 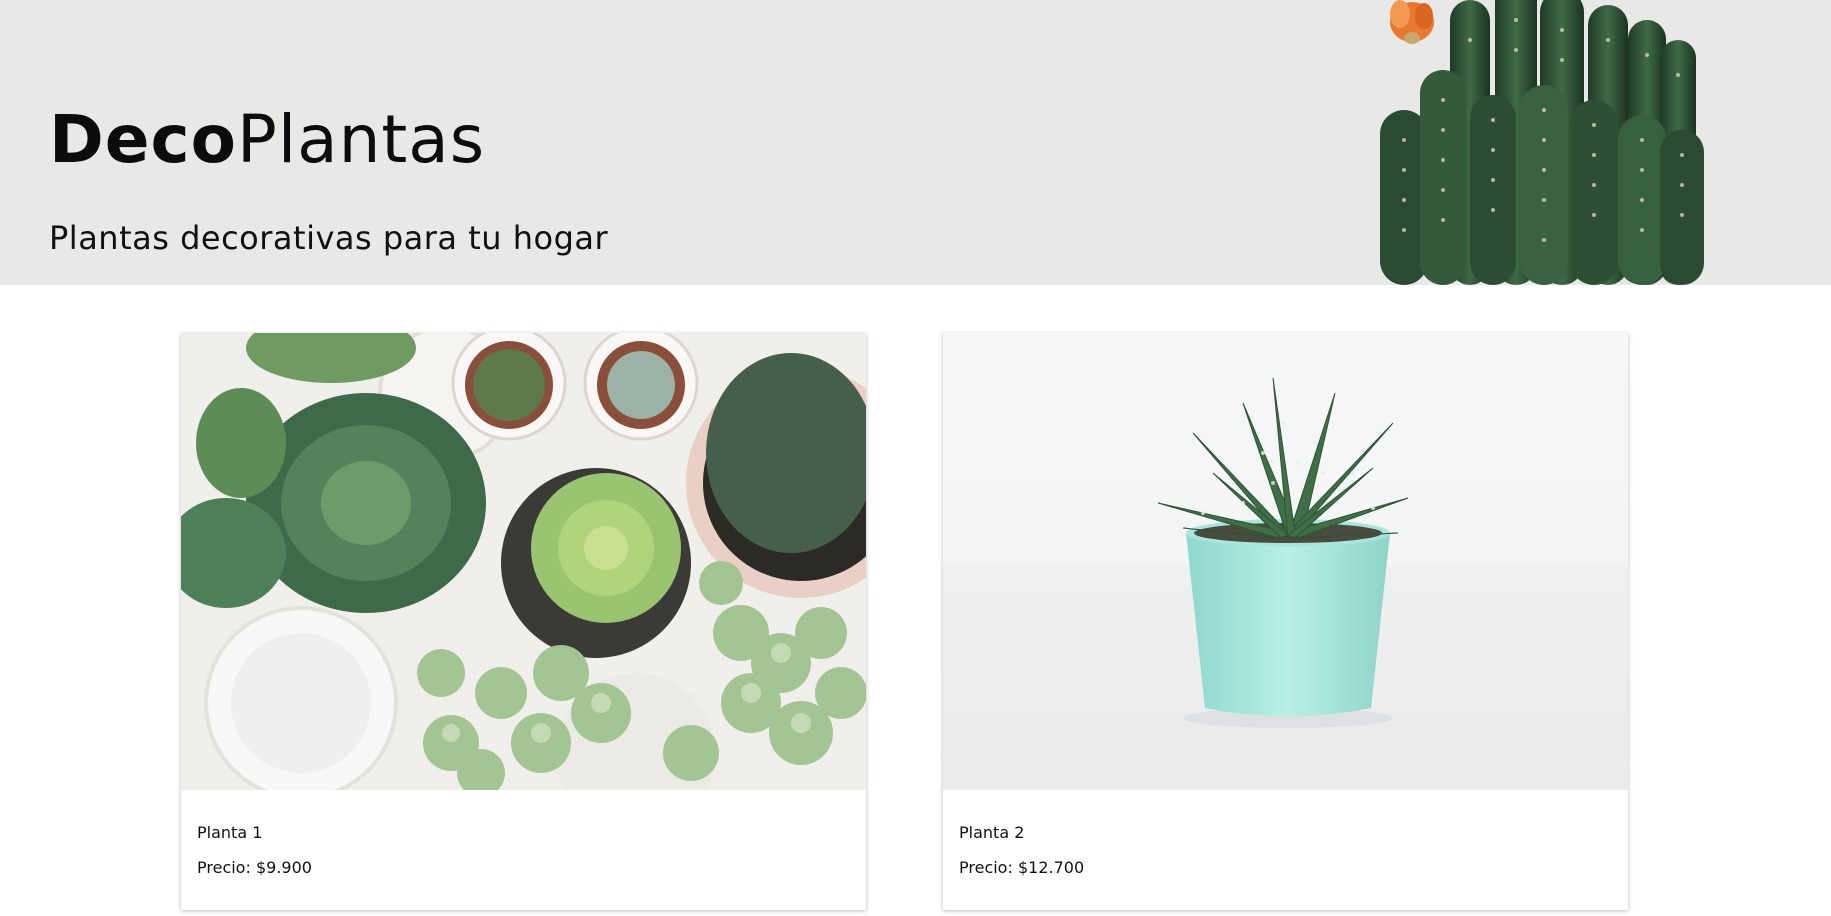 What do you see at coordinates (254, 868) in the screenshot?
I see `product-price: Precio: $9.900` at bounding box center [254, 868].